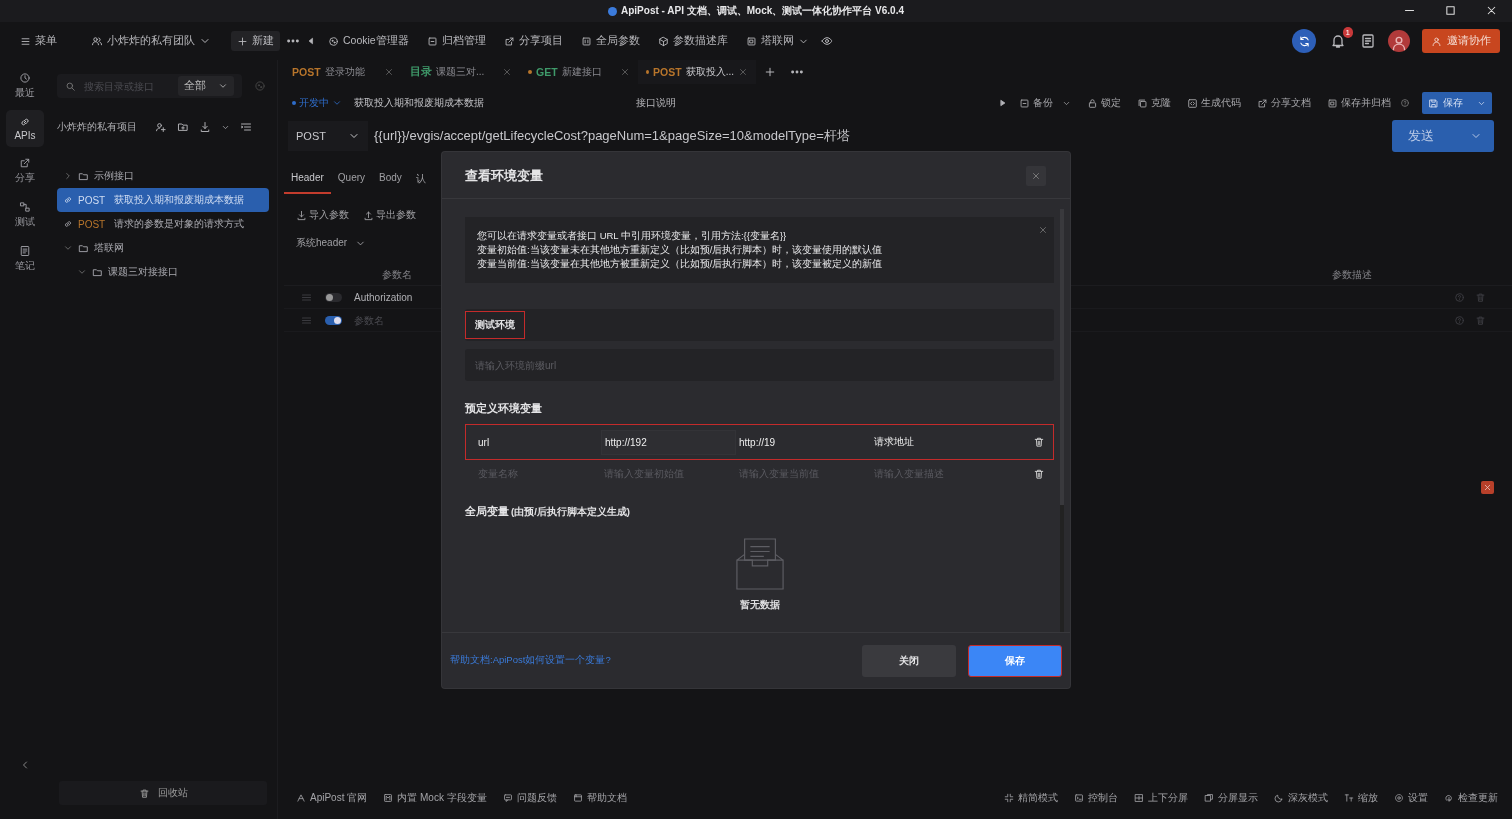 This screenshot has height=819, width=1512. I want to click on import-icon, so click(205, 127).